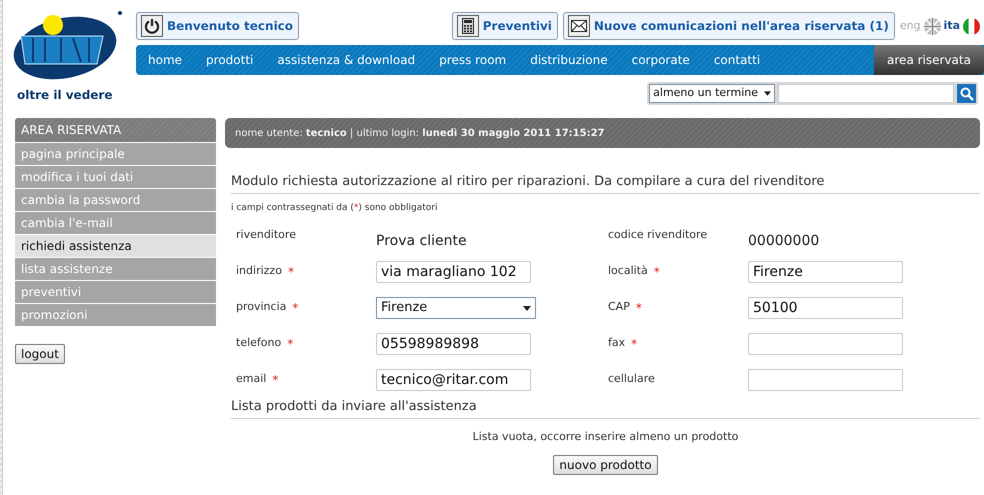 This screenshot has width=984, height=495. I want to click on search-icon, so click(967, 93).